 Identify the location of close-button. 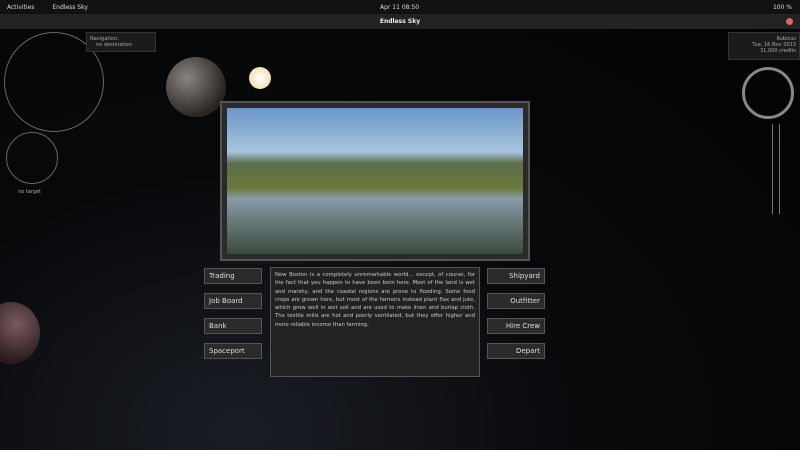
(789, 21).